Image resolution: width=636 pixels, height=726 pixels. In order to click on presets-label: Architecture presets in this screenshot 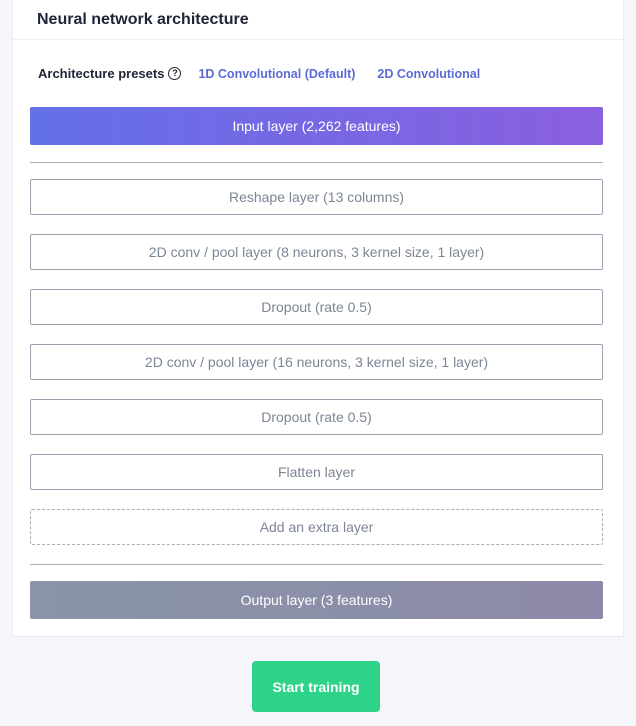, I will do `click(101, 73)`.